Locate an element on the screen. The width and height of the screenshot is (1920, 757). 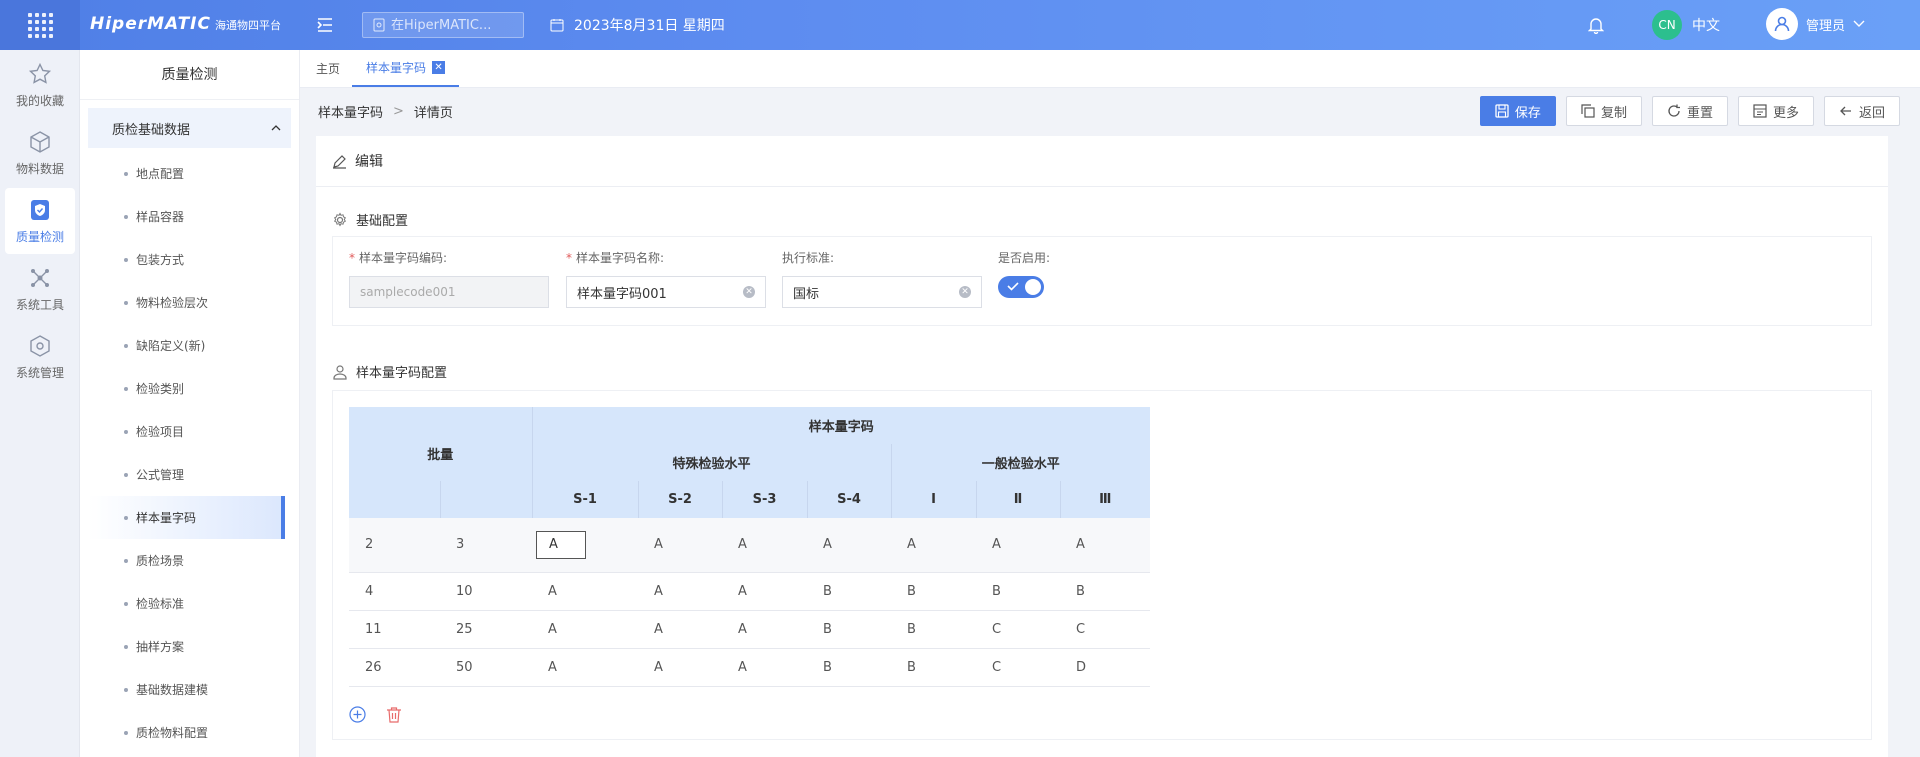
col-header: Ⅰ is located at coordinates (933, 499).